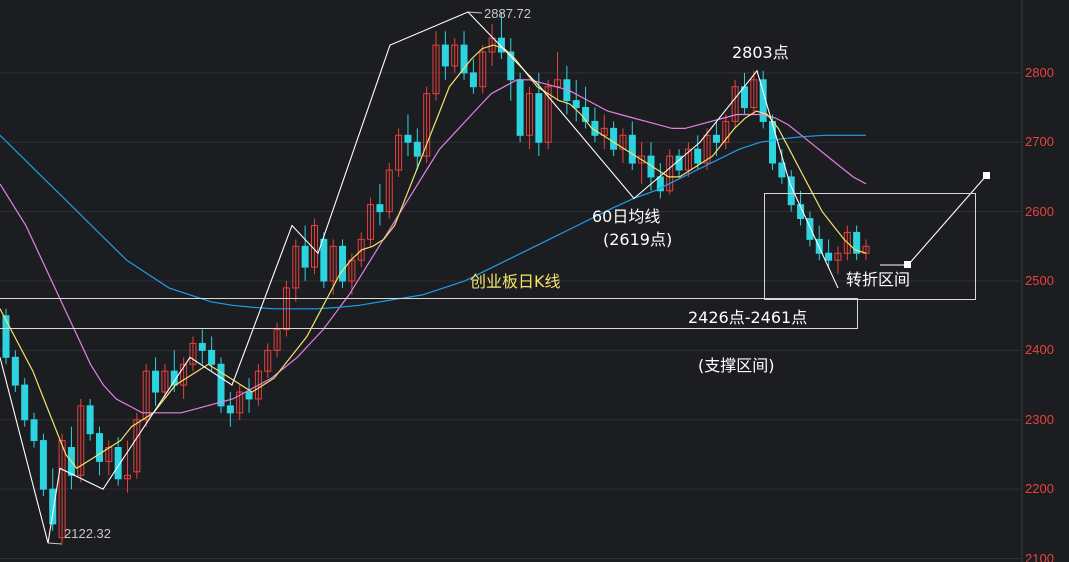 Image resolution: width=1069 pixels, height=562 pixels. Describe the element at coordinates (1039, 419) in the screenshot. I see `y-tick-label: 2300` at that location.